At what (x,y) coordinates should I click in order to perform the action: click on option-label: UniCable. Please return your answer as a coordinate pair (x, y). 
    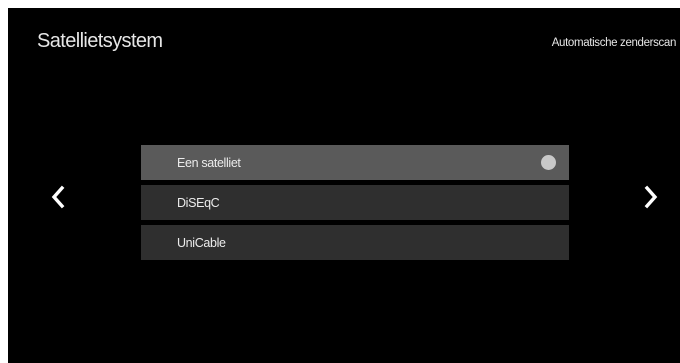
    Looking at the image, I should click on (201, 242).